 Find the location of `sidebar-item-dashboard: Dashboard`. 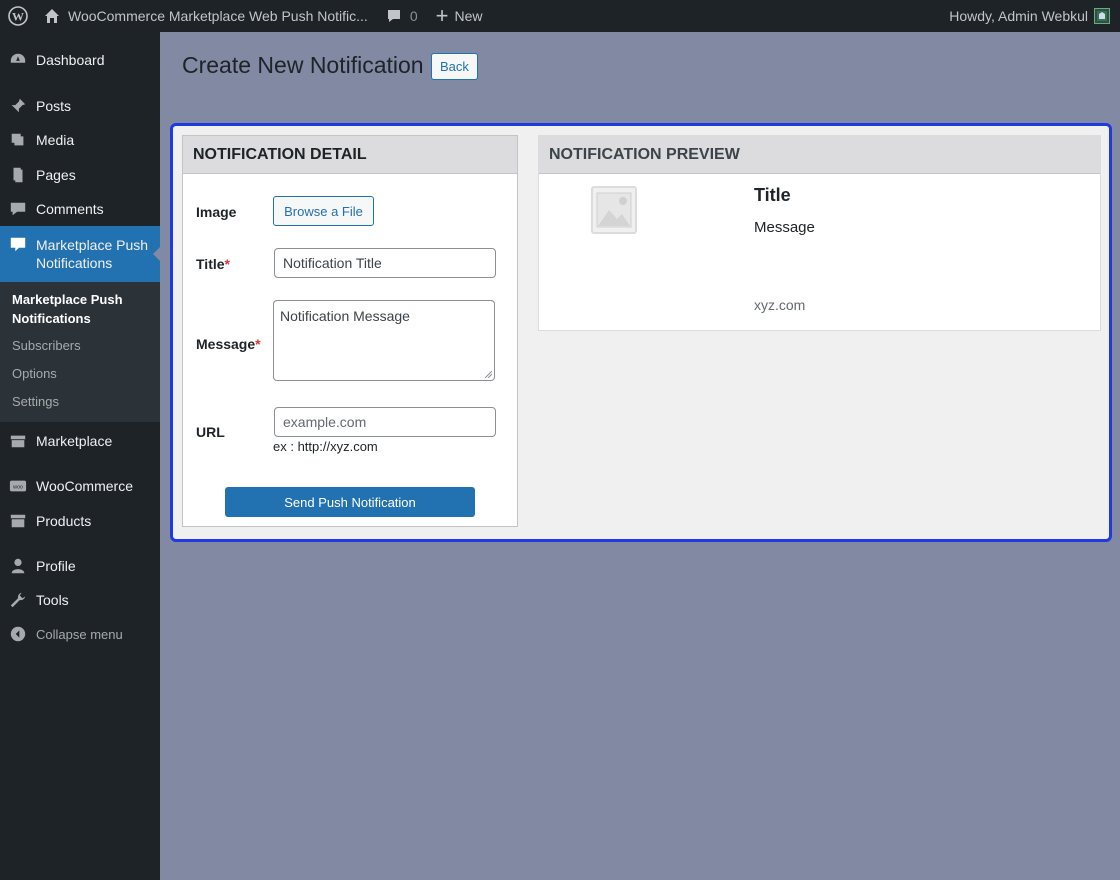

sidebar-item-dashboard: Dashboard is located at coordinates (80, 60).